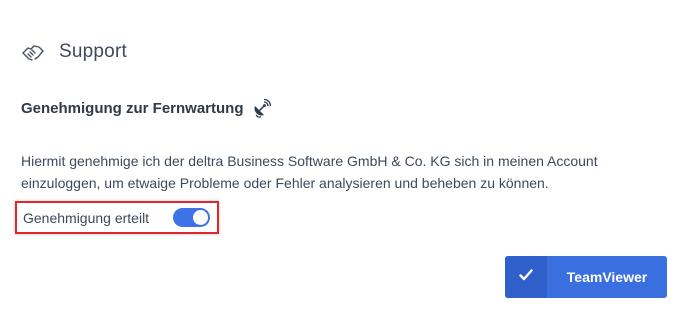  I want to click on button-icon-area, so click(526, 277).